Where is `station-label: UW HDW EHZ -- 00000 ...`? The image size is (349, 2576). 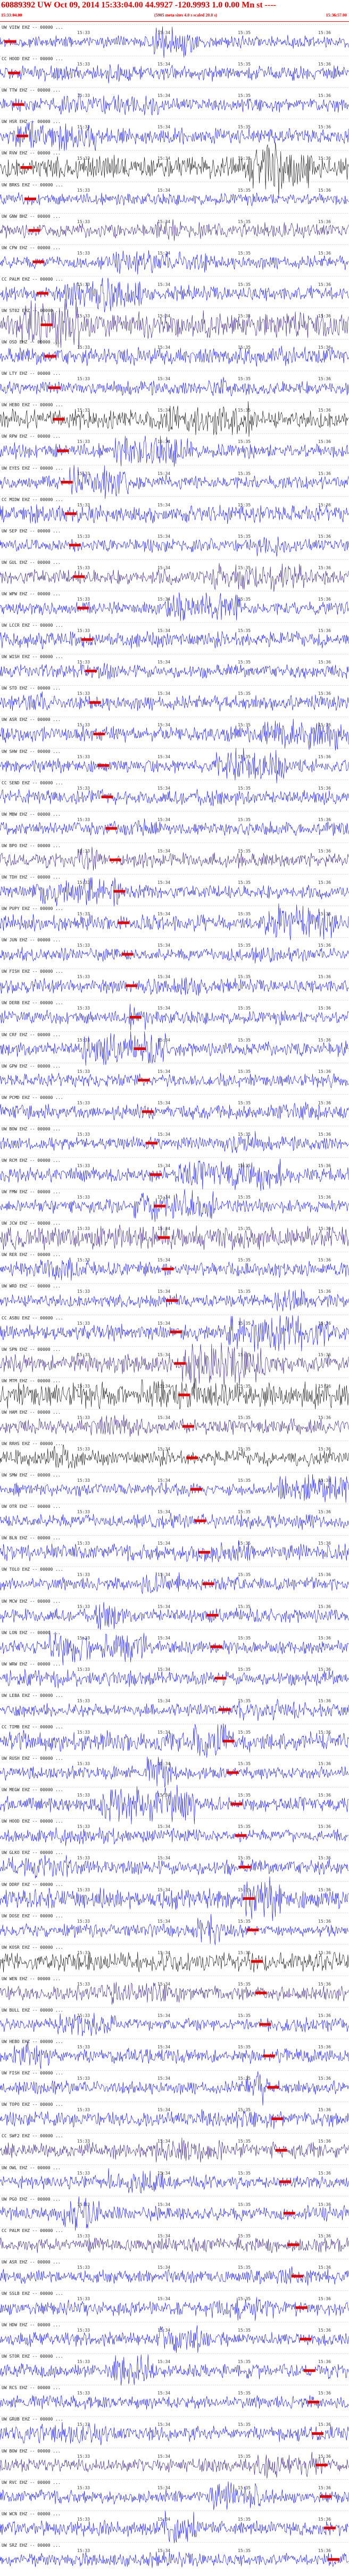
station-label: UW HDW EHZ -- 00000 ... is located at coordinates (31, 2325).